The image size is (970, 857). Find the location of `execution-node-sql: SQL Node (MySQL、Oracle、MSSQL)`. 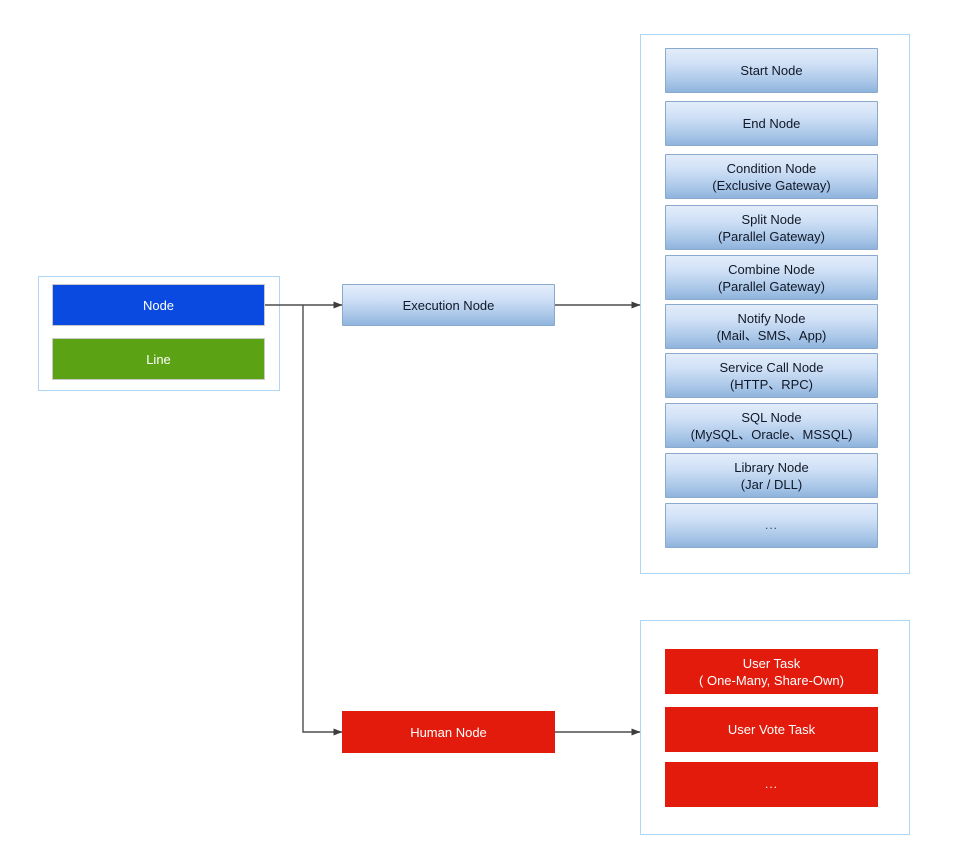

execution-node-sql: SQL Node (MySQL、Oracle、MSSQL) is located at coordinates (771, 425).